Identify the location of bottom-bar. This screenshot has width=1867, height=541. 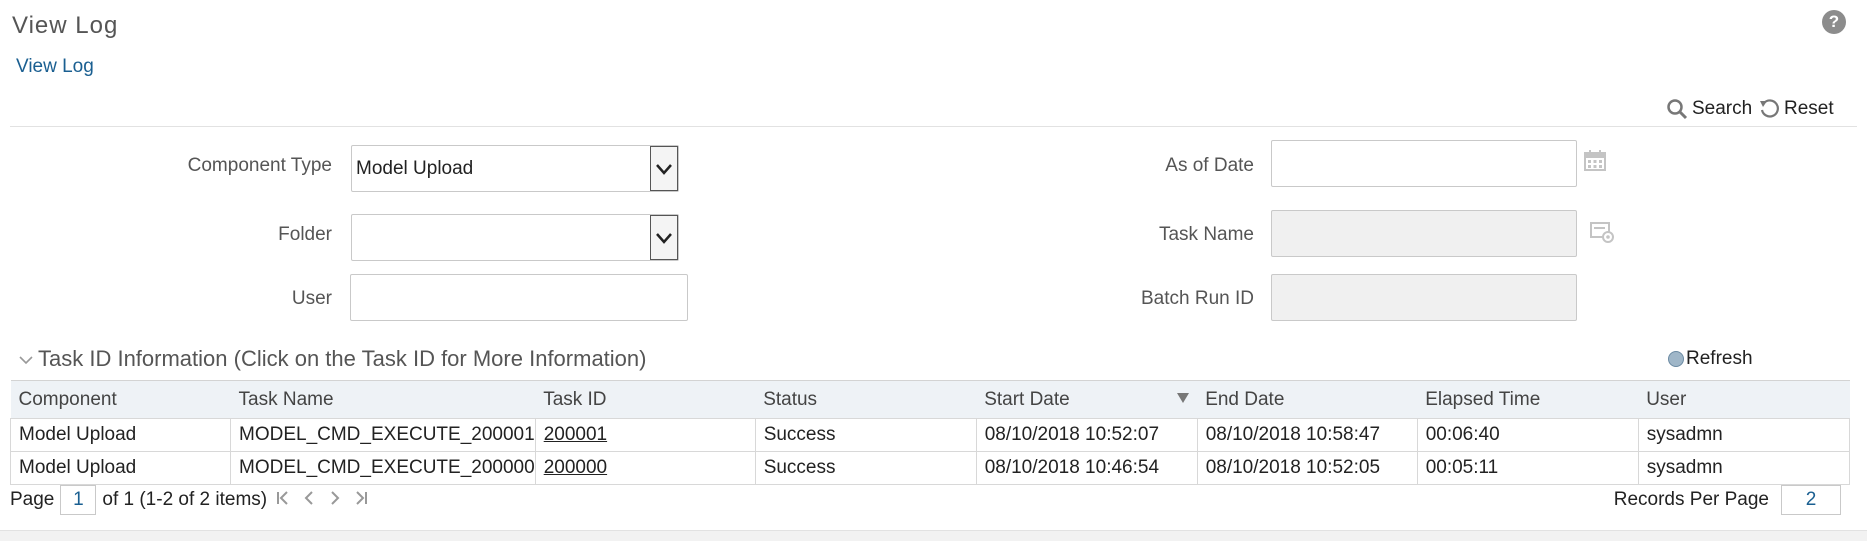
(933, 535).